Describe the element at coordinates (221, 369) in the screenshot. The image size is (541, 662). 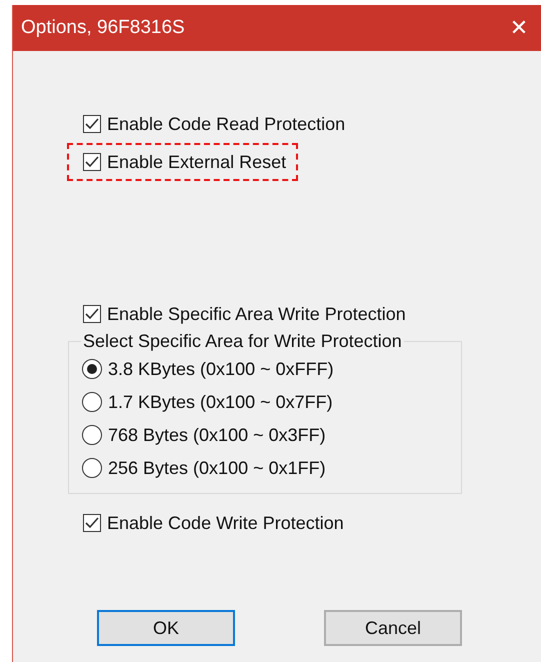
I see `radio-label: 3.8 KBytes (0x100 ~ 0xFFF)` at that location.